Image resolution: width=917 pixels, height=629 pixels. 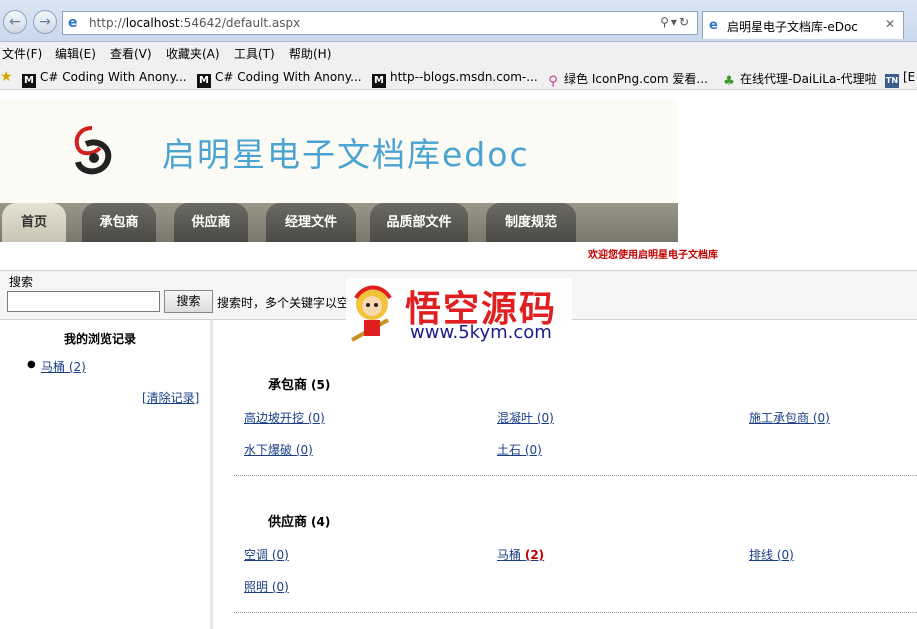 What do you see at coordinates (771, 554) in the screenshot?
I see `category-link: 排线 (0)` at bounding box center [771, 554].